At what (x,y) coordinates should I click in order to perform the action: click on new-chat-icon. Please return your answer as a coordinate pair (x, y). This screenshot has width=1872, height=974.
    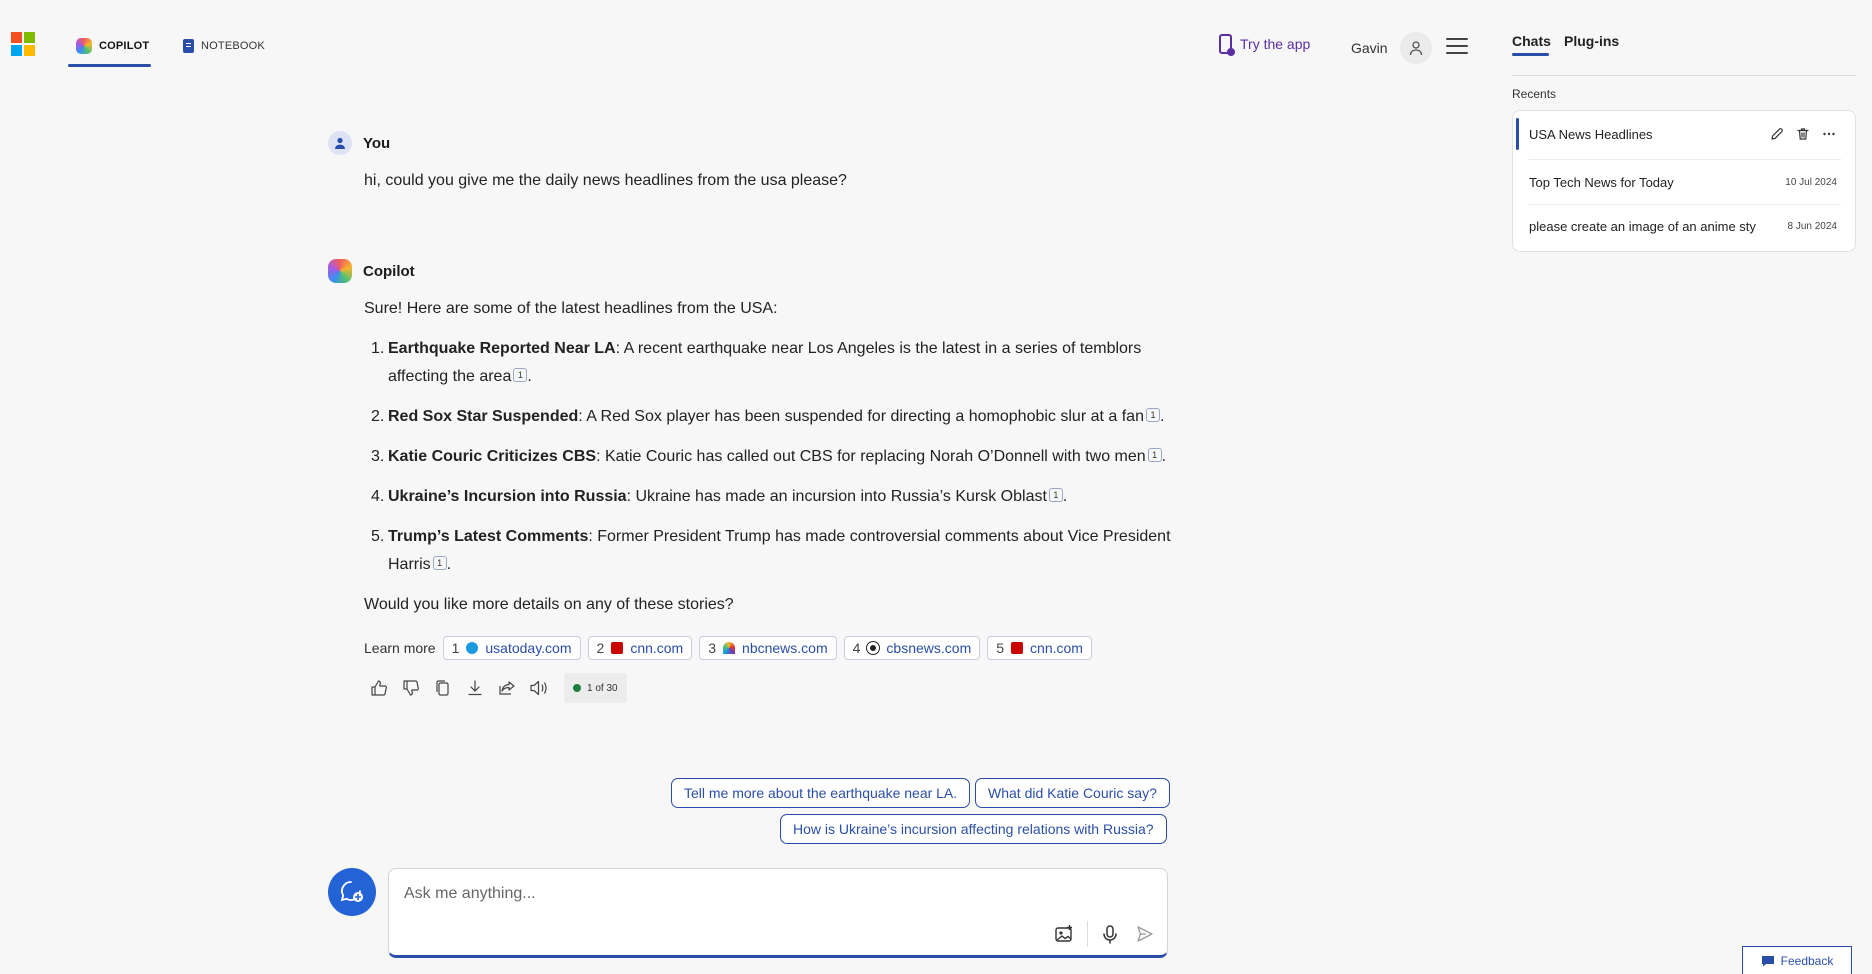
    Looking at the image, I should click on (351, 891).